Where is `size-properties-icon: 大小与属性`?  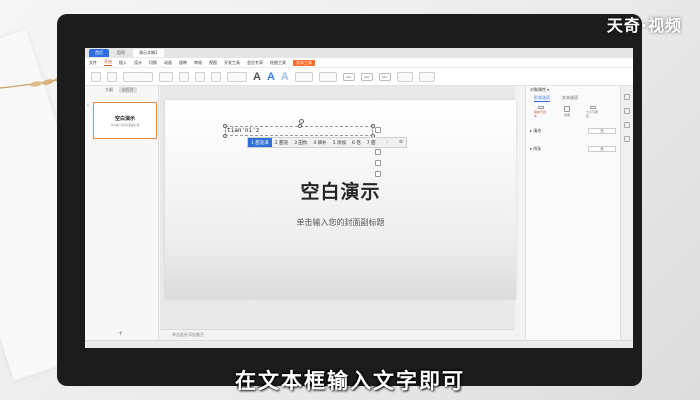
size-properties-icon: 大小与属性 is located at coordinates (593, 112).